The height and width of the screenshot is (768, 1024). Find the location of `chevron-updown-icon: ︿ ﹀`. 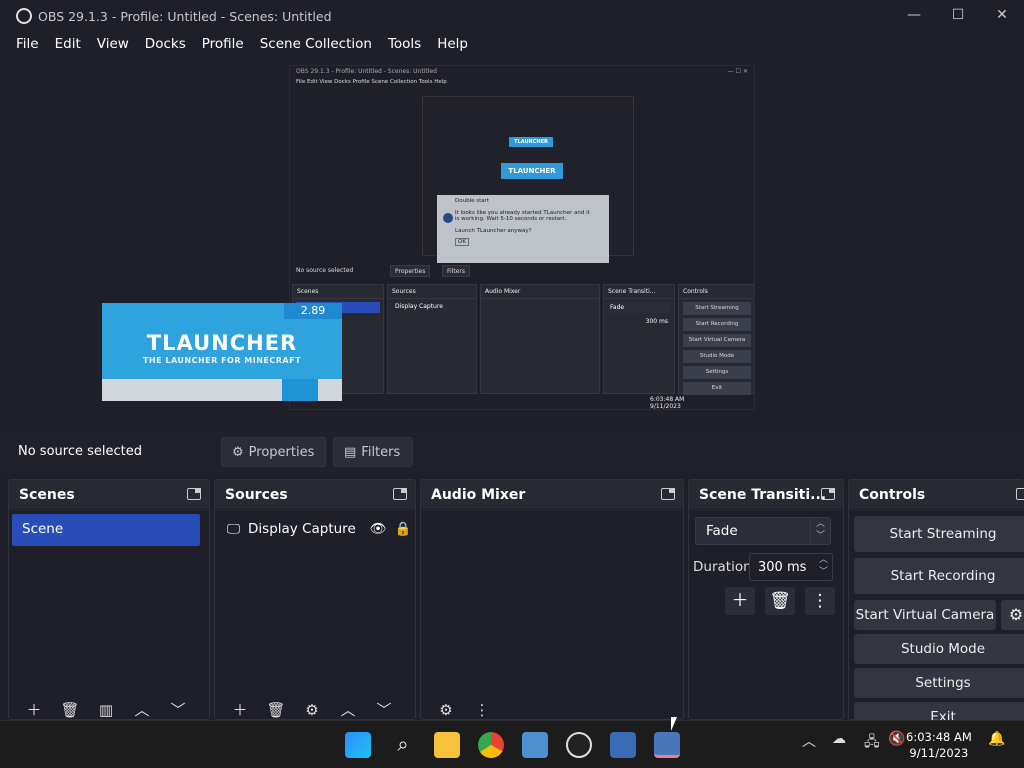

chevron-updown-icon: ︿ ﹀ is located at coordinates (820, 531).